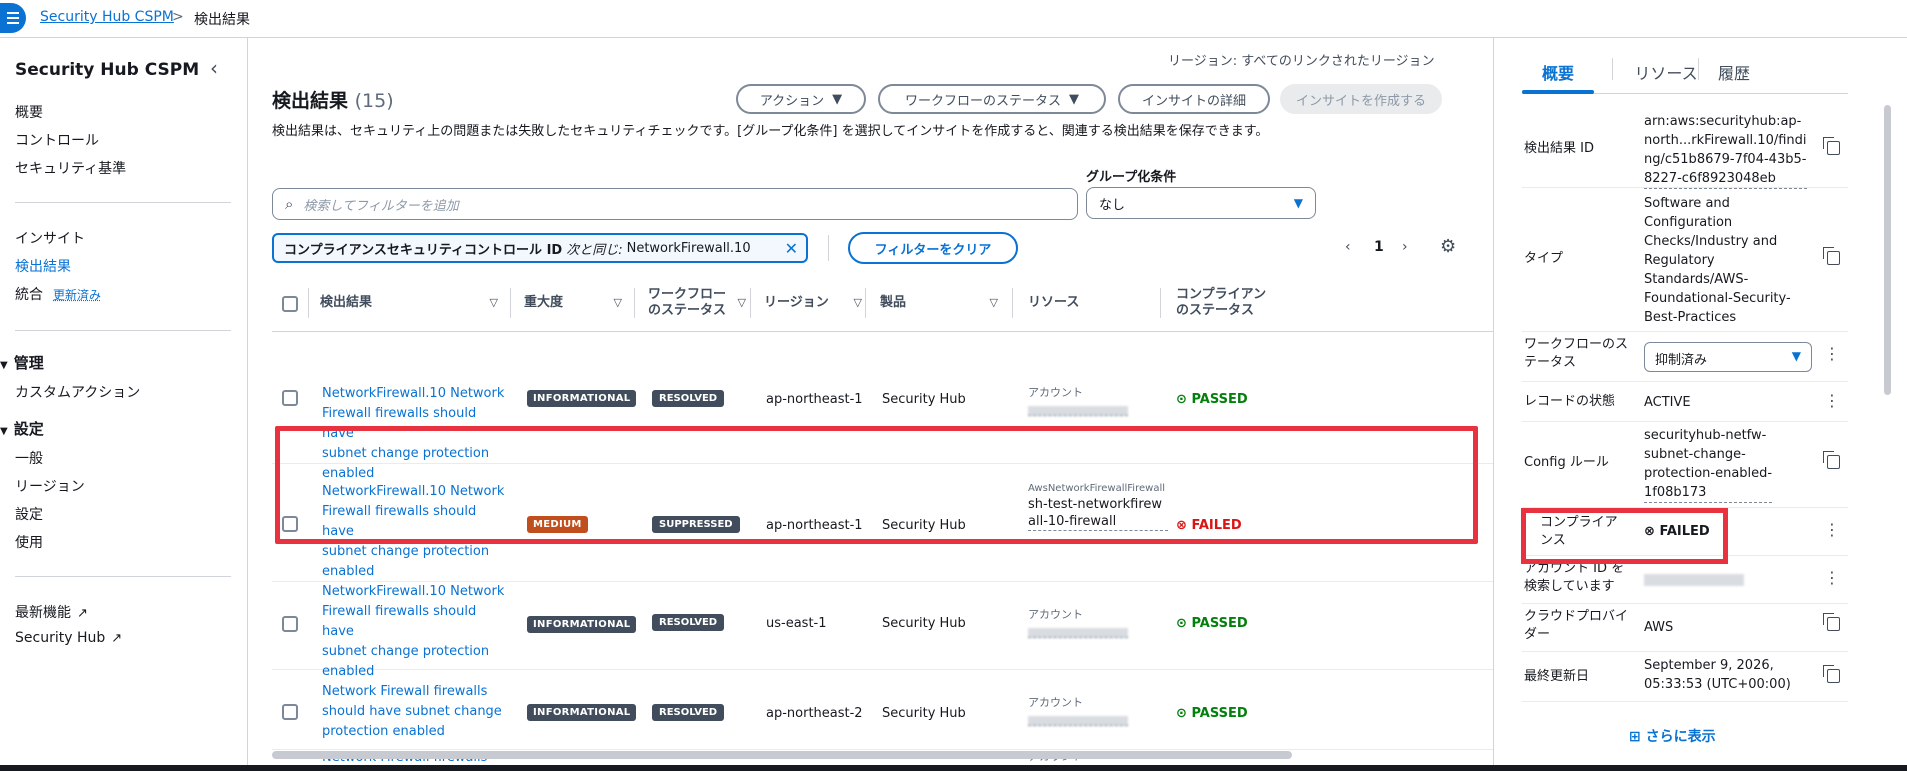  What do you see at coordinates (50, 238) in the screenshot?
I see `sidebar-item-insights: インサイト` at bounding box center [50, 238].